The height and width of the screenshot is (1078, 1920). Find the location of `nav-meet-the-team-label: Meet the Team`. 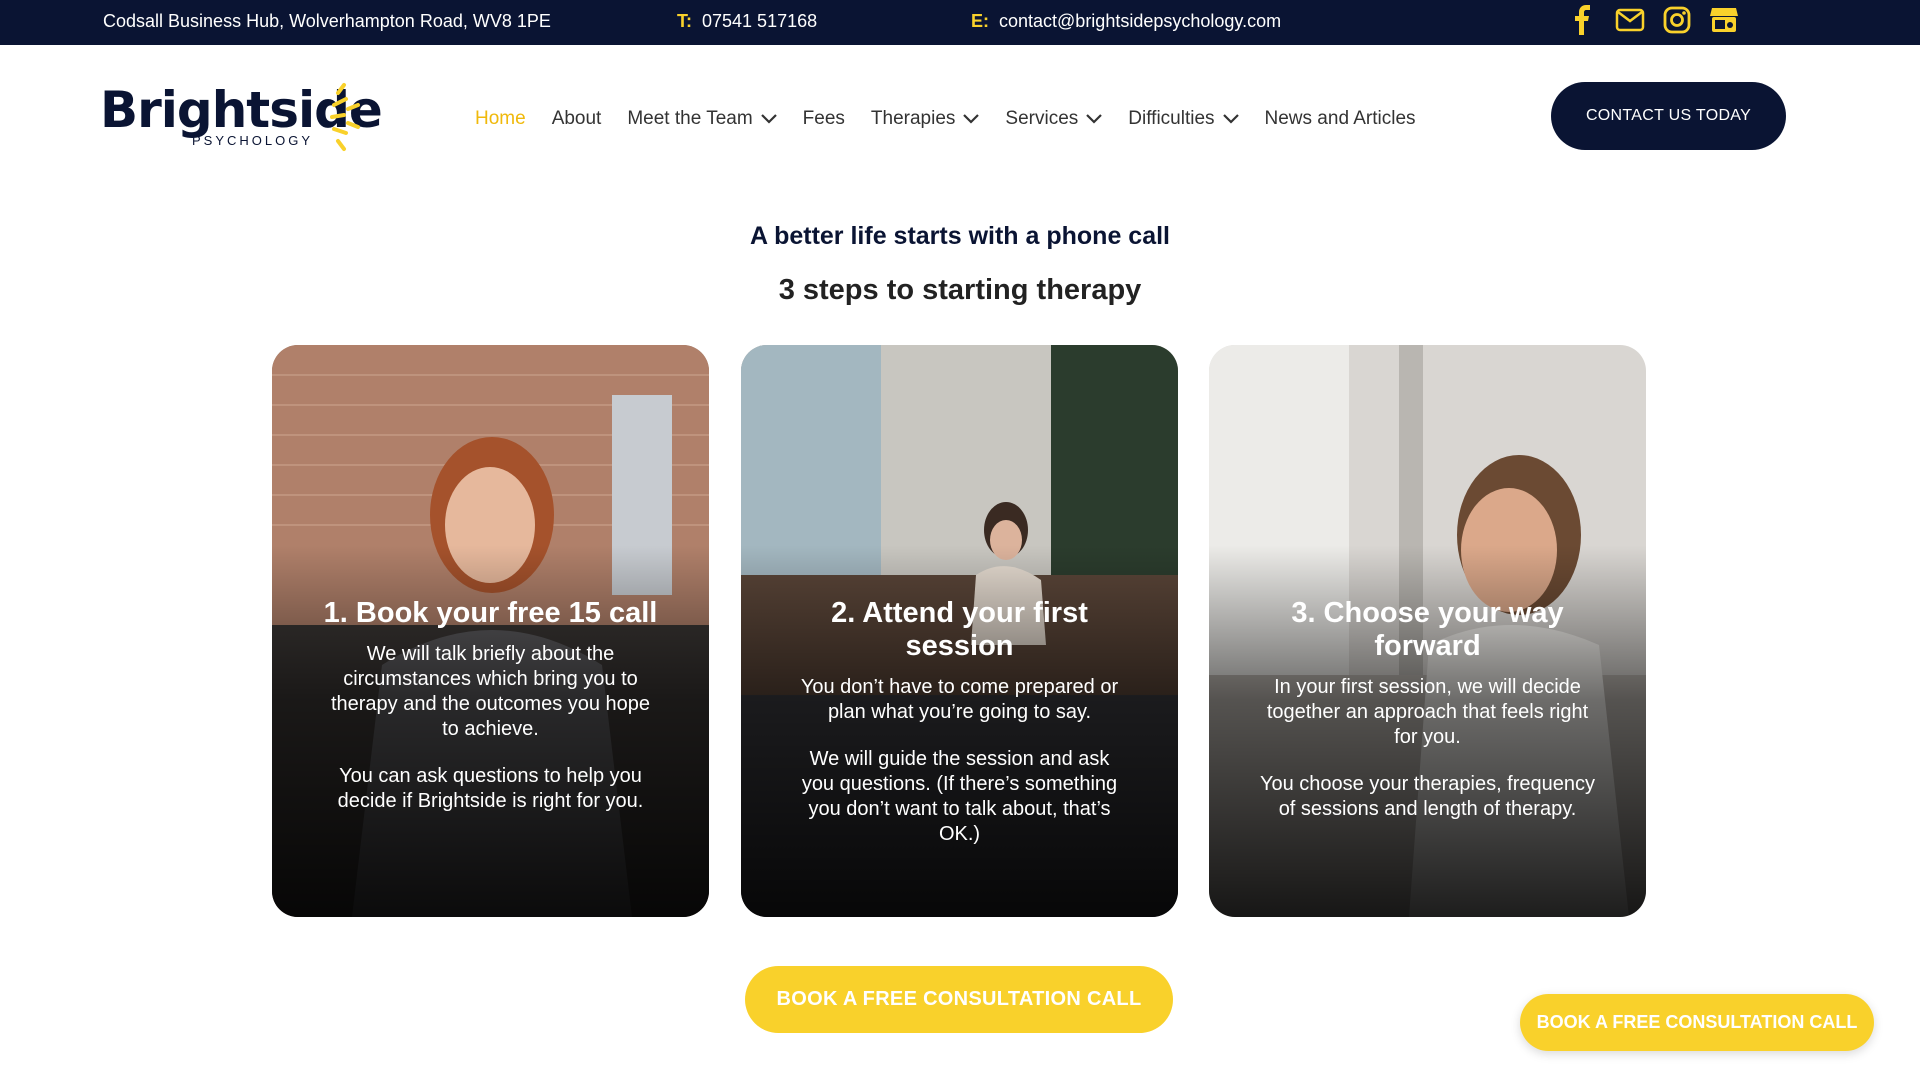

nav-meet-the-team-label: Meet the Team is located at coordinates (690, 118).